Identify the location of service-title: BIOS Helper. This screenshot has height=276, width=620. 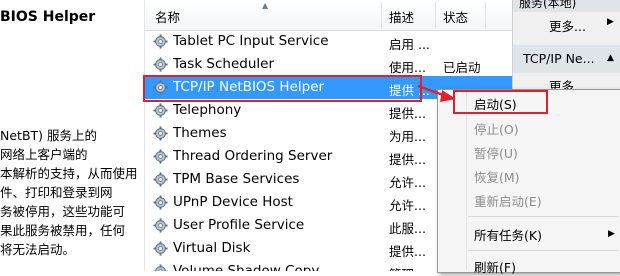
(48, 17).